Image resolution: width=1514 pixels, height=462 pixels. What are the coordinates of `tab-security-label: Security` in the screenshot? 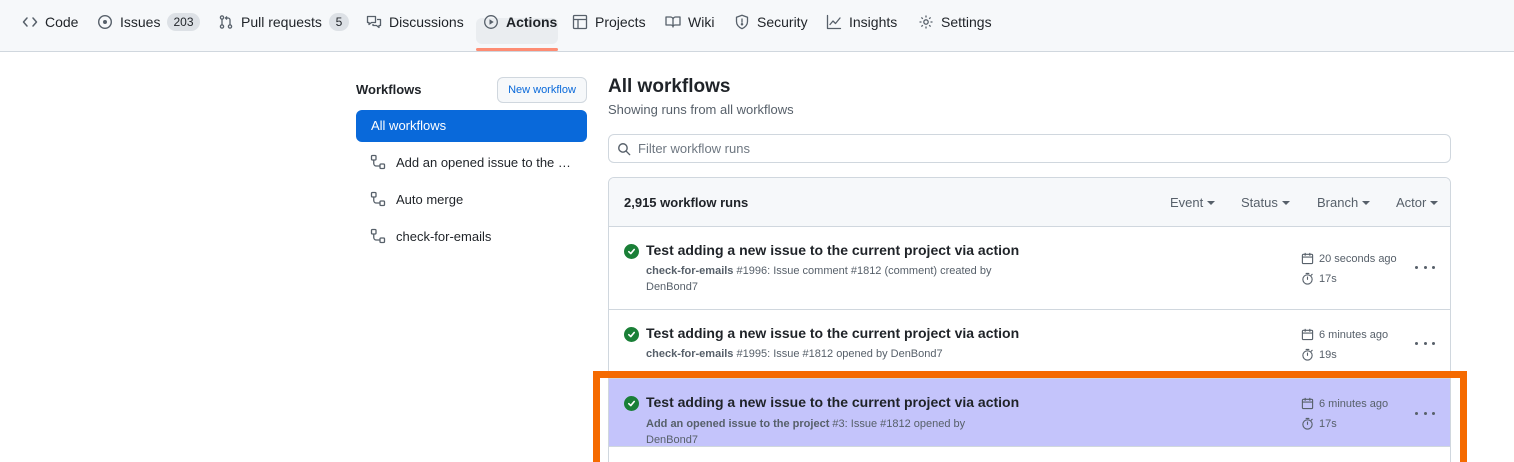 It's located at (782, 22).